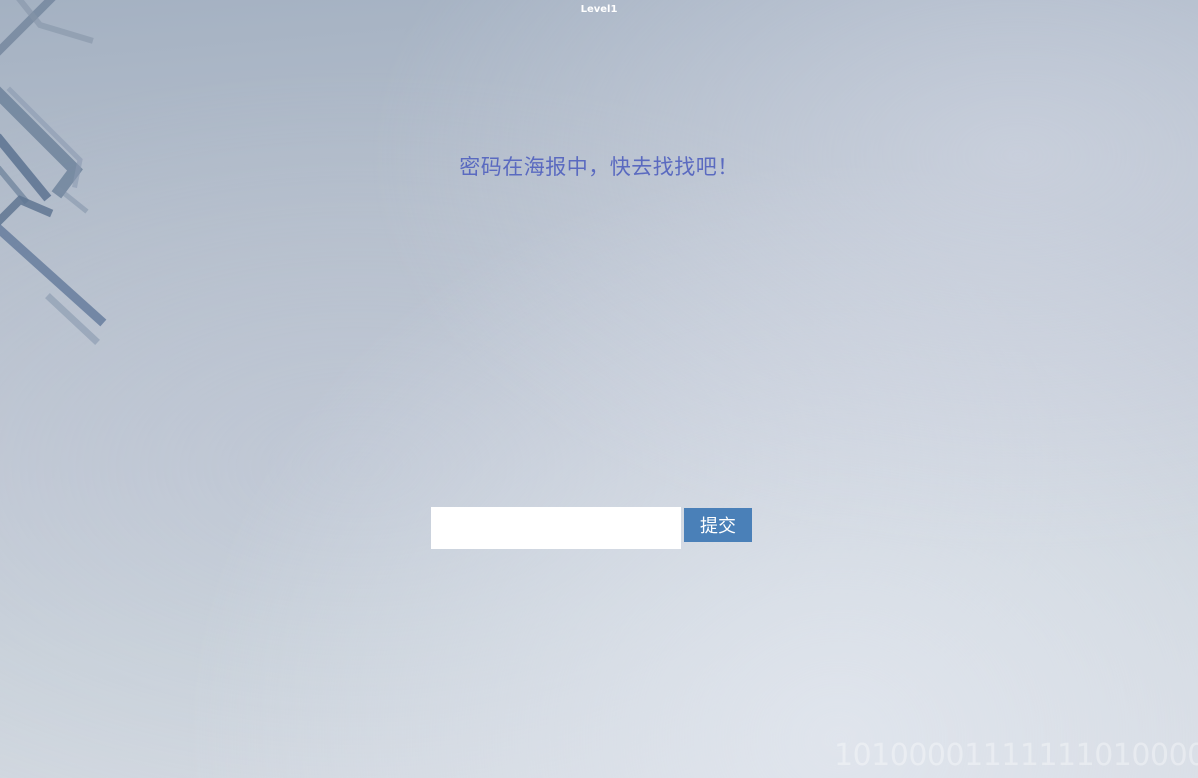 This screenshot has width=1198, height=778. I want to click on submit-button: 提交, so click(718, 525).